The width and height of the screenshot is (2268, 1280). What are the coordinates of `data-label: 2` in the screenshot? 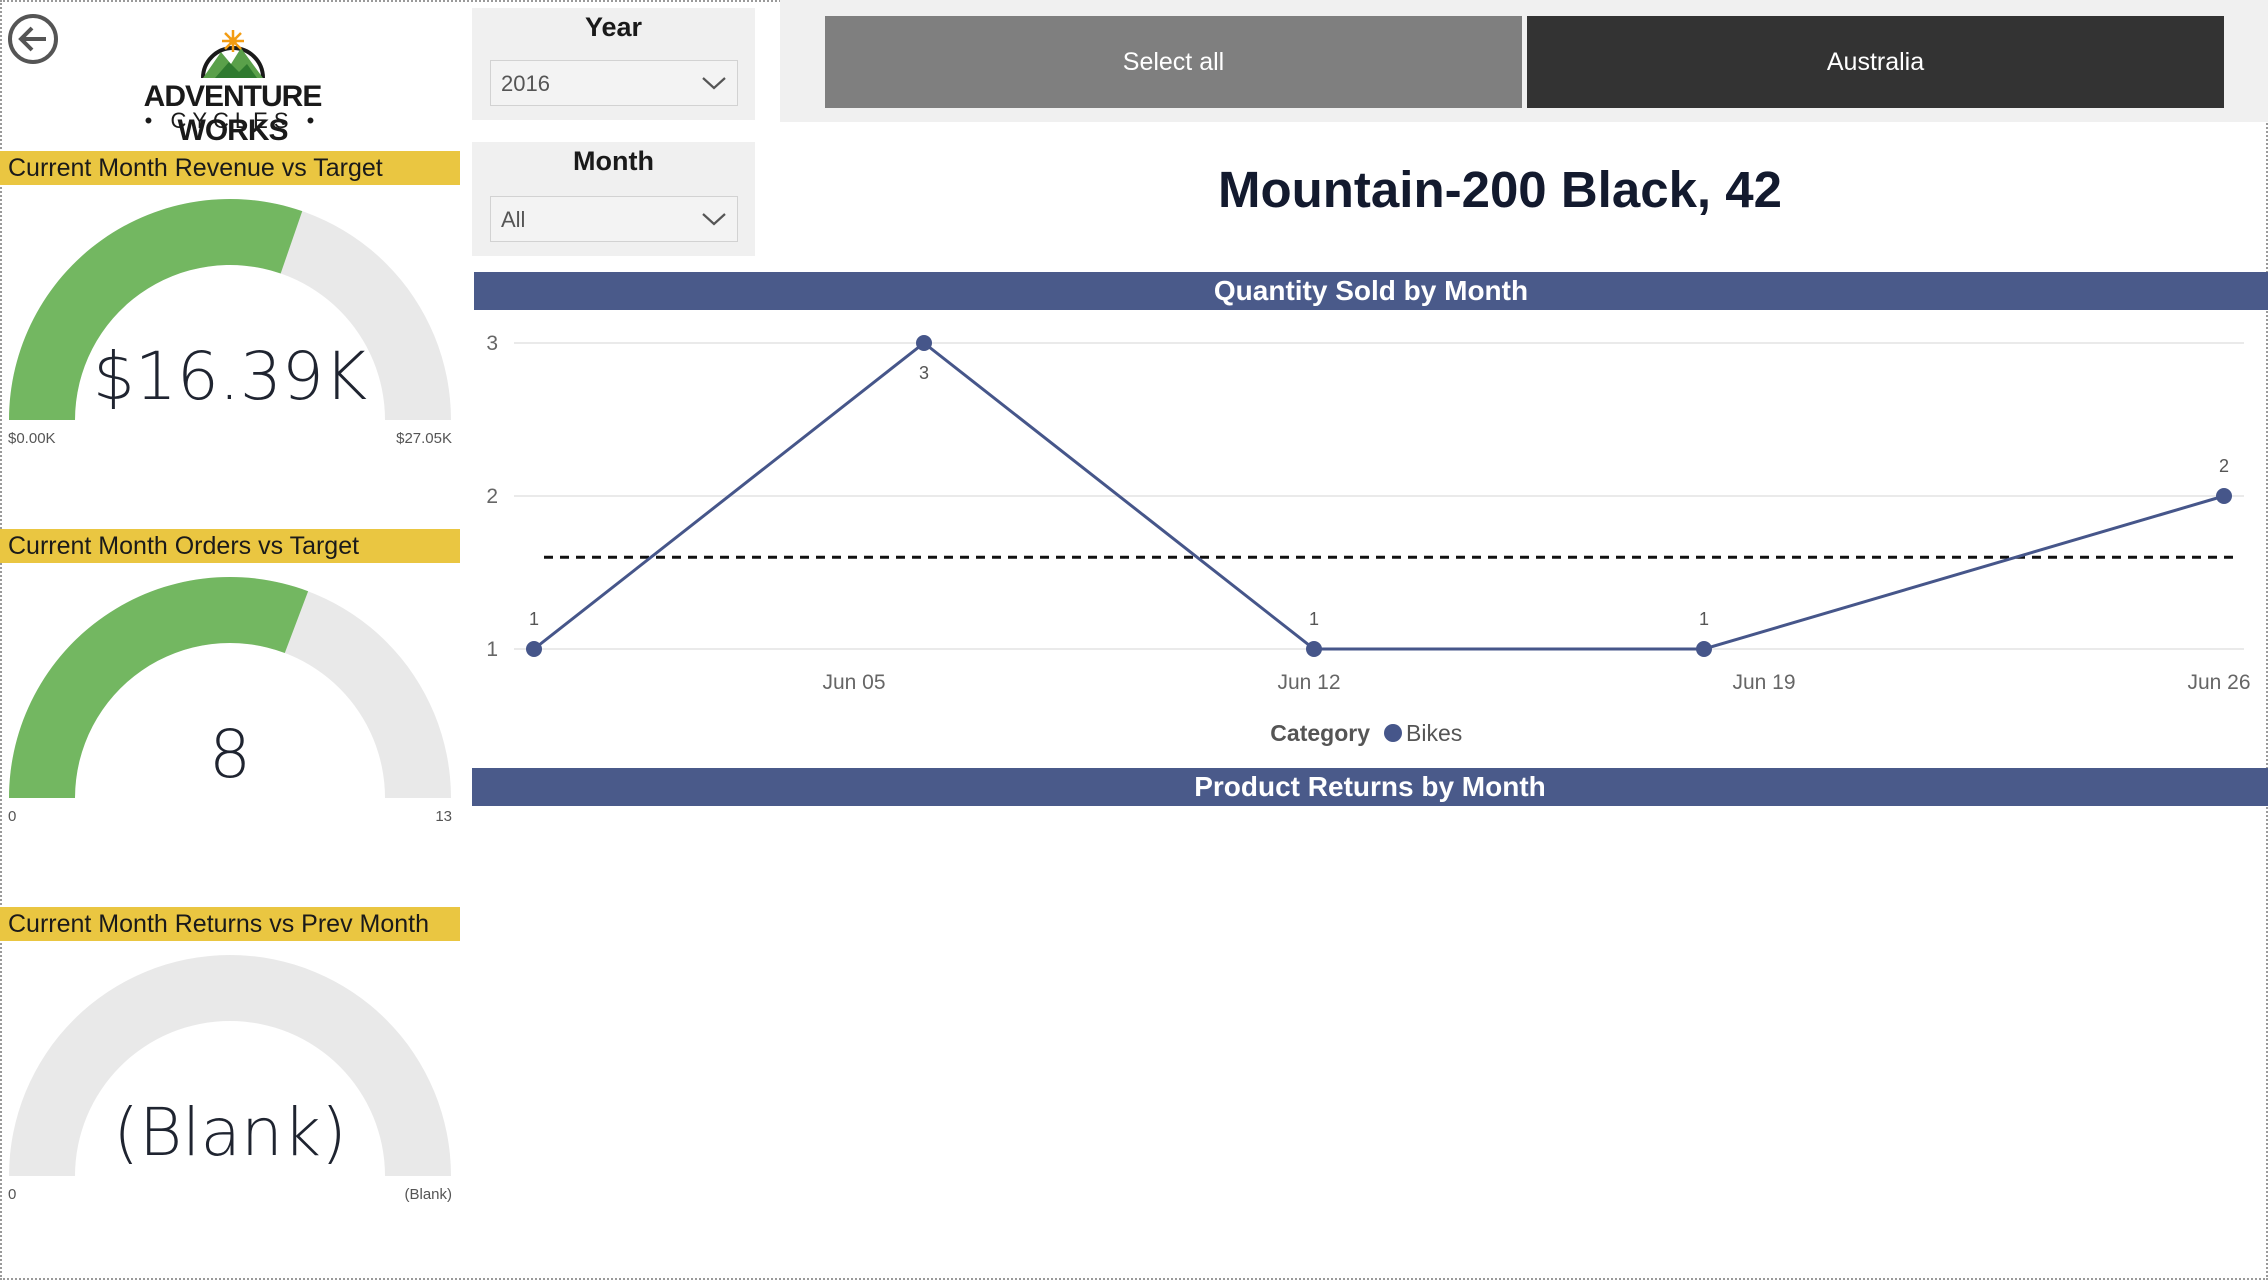 It's located at (2224, 466).